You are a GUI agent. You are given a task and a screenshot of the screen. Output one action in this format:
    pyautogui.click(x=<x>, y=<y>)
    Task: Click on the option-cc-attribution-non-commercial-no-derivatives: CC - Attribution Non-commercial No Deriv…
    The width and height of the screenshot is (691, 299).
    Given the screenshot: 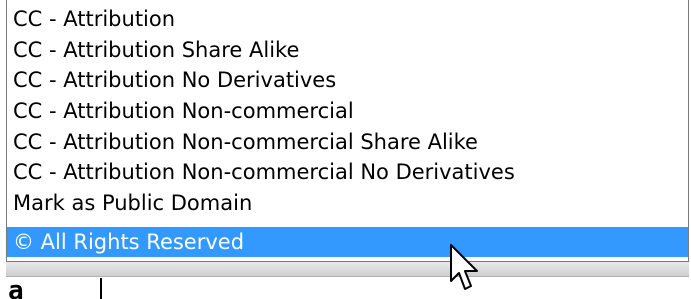 What is the action you would take?
    pyautogui.click(x=347, y=172)
    